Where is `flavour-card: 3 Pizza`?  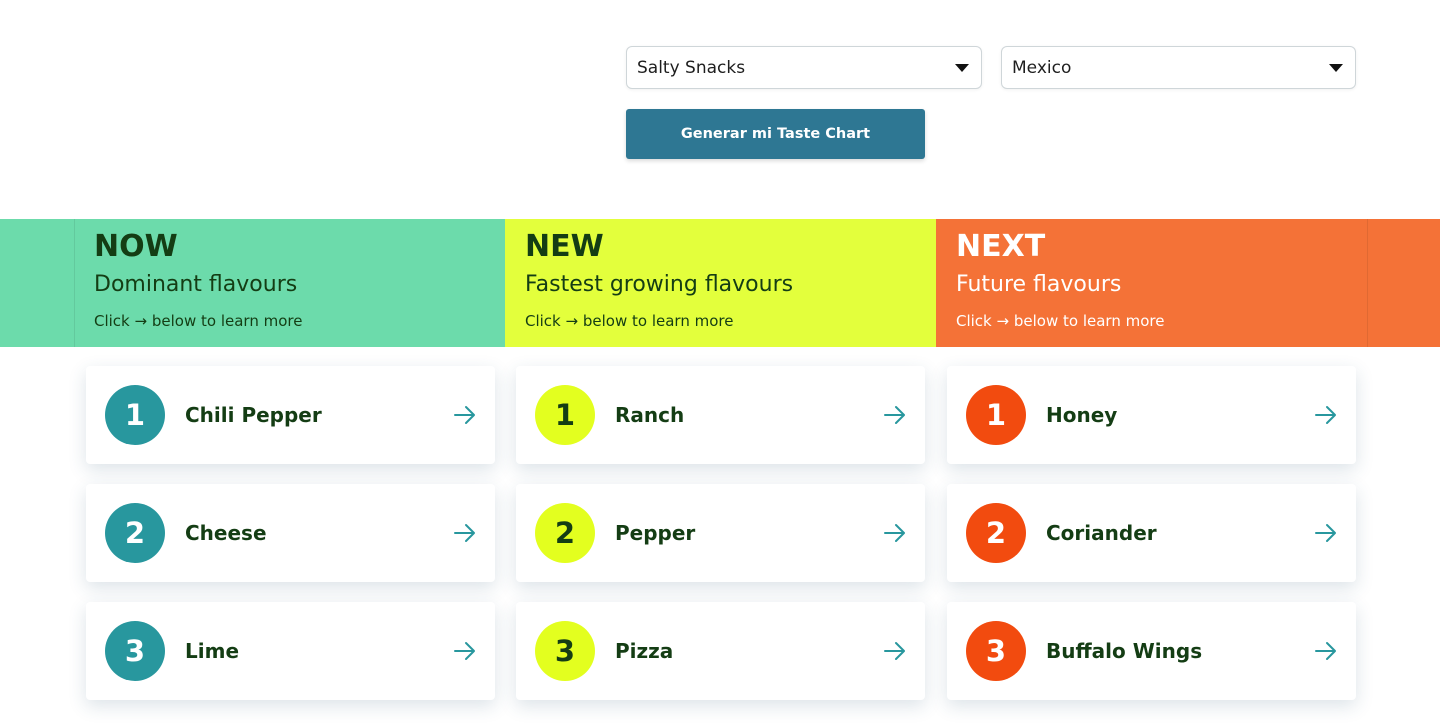 flavour-card: 3 Pizza is located at coordinates (720, 651).